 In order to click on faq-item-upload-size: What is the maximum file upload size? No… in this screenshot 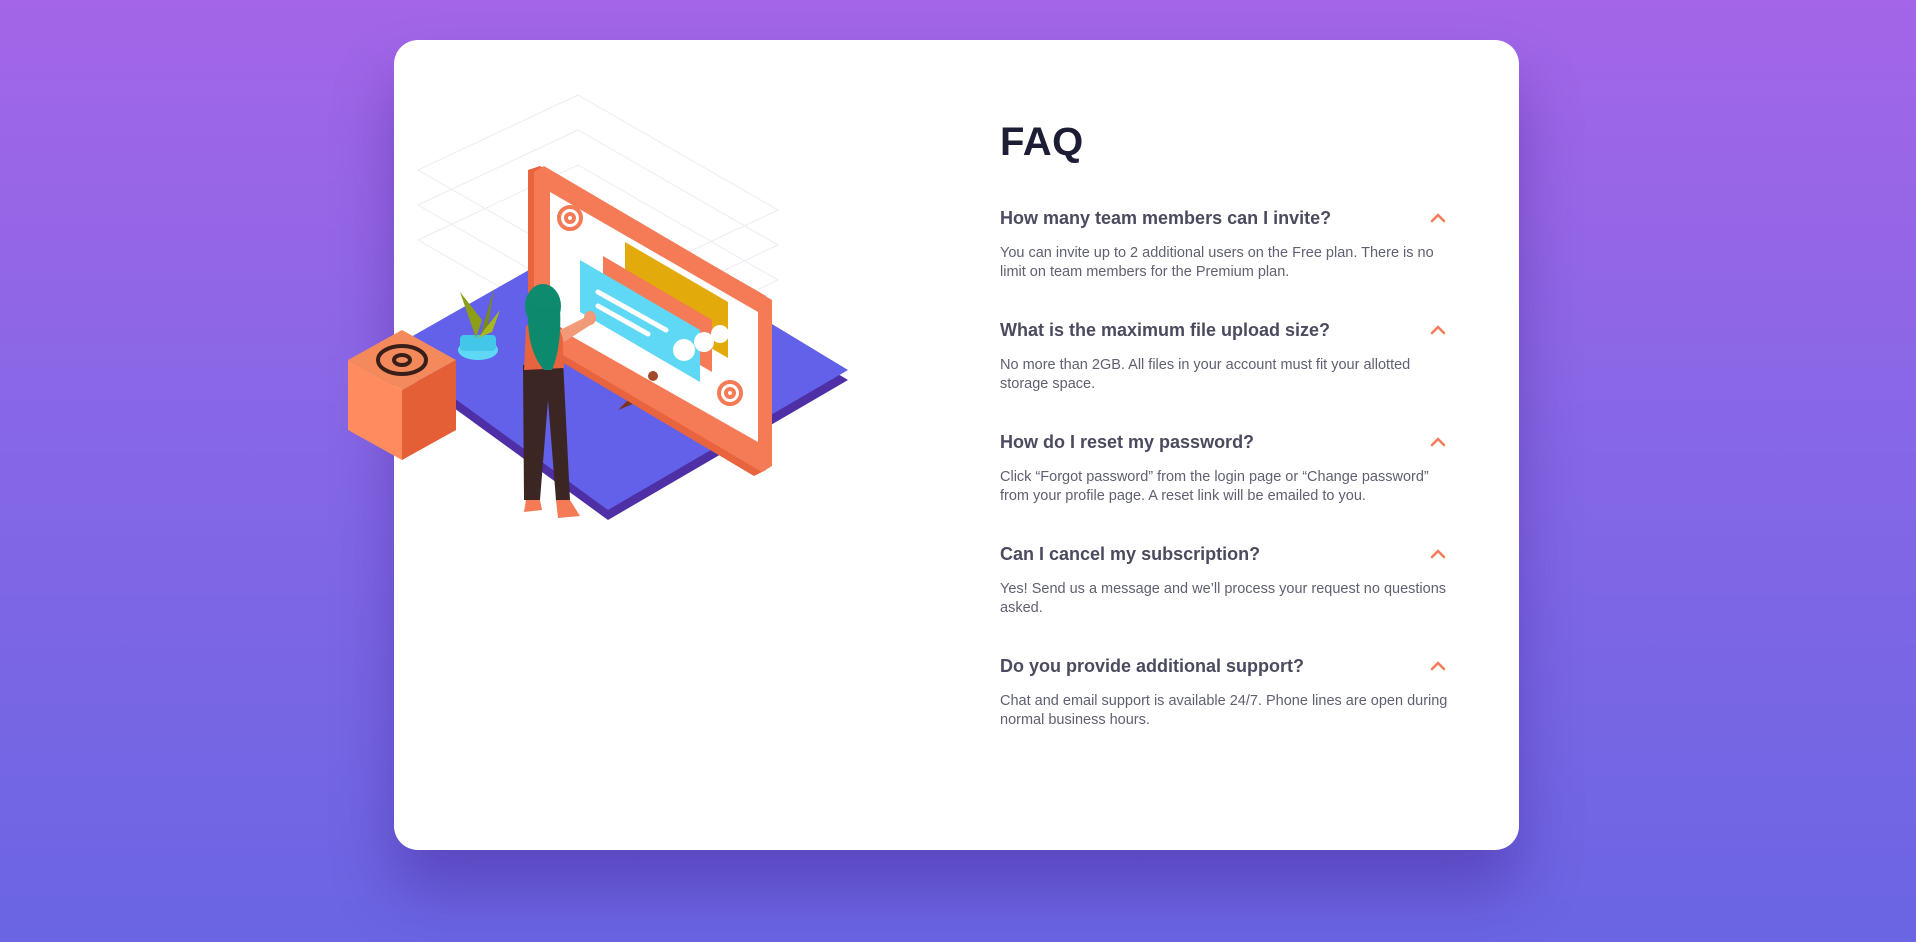, I will do `click(1230, 356)`.